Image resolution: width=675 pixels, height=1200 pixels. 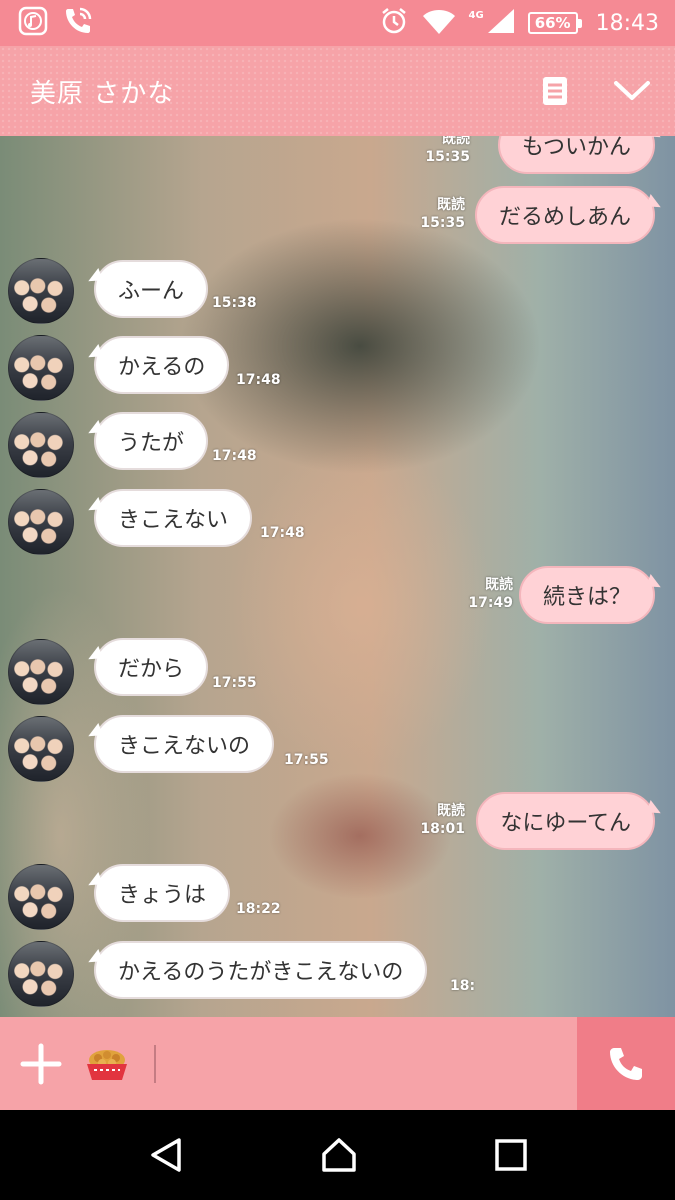 I want to click on message-bubble-incoming: きこえない, so click(x=173, y=518).